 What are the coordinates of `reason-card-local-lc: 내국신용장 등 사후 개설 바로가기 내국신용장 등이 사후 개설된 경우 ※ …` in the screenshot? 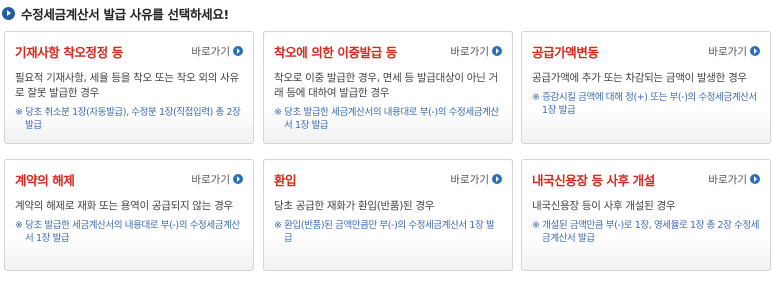 It's located at (646, 215).